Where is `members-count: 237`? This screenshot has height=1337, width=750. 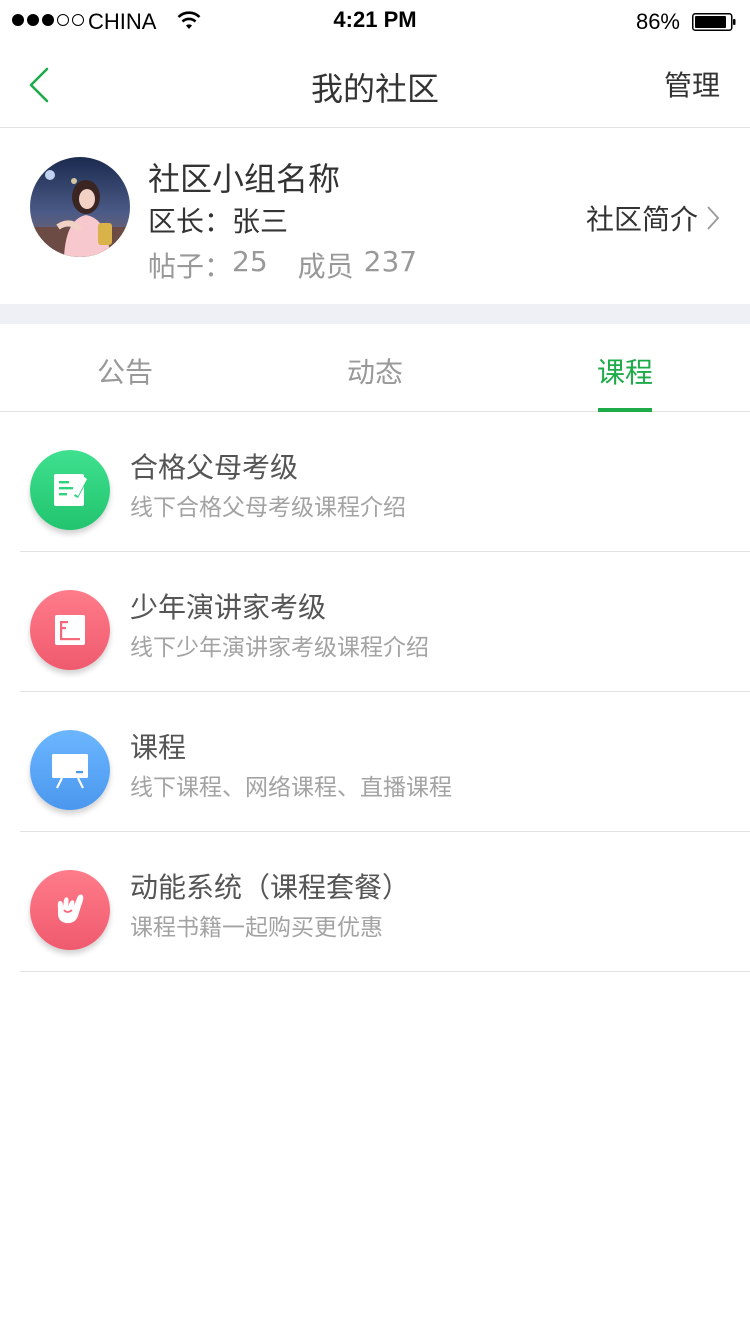 members-count: 237 is located at coordinates (390, 261).